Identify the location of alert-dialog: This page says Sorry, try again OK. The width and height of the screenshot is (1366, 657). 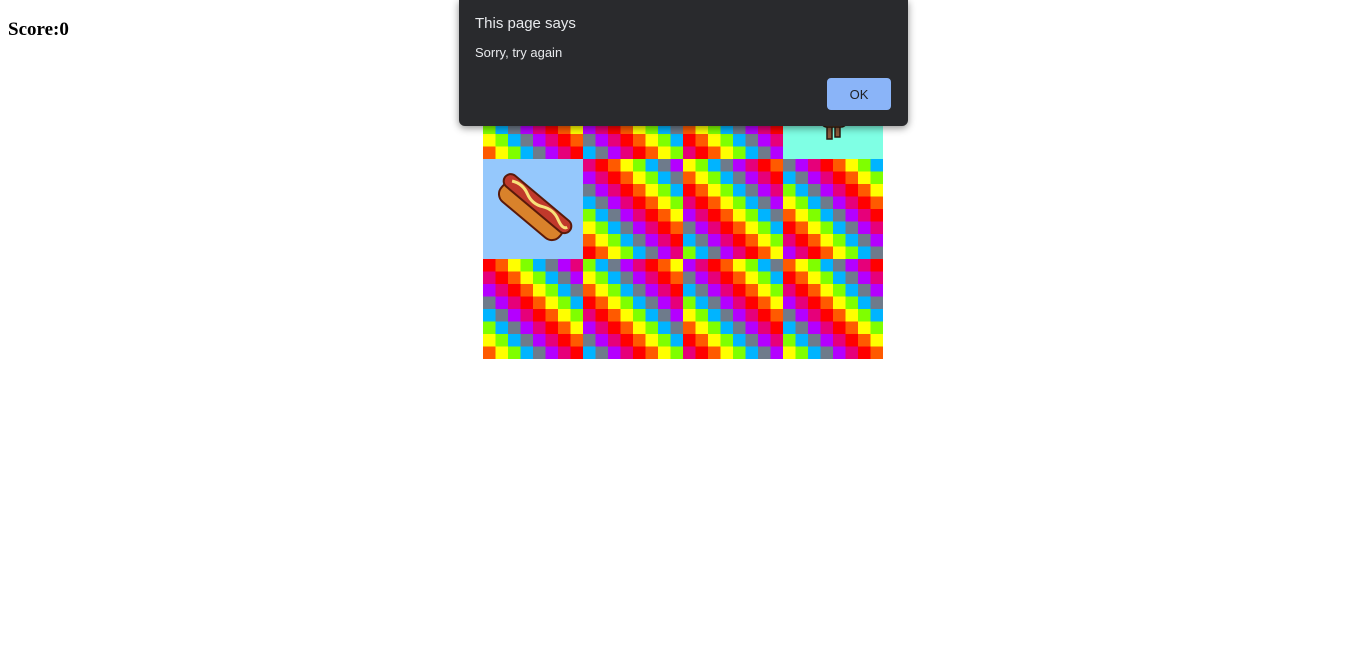
(683, 63).